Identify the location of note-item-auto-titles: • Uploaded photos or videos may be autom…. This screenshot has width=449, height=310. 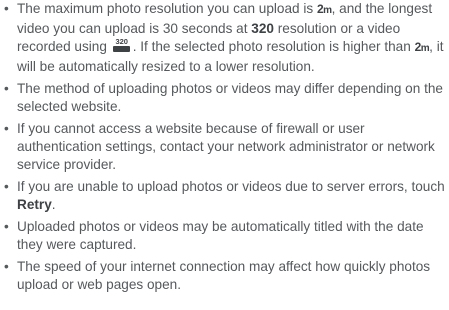
(224, 236).